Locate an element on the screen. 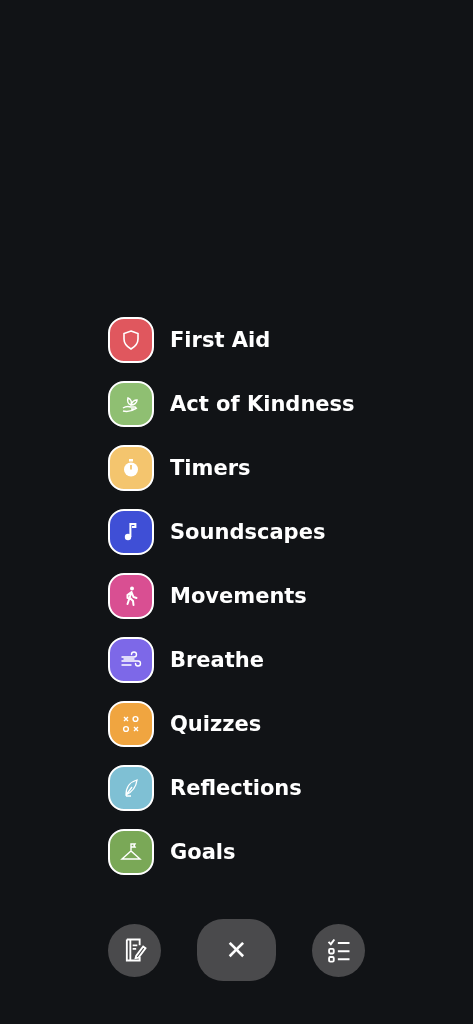 This screenshot has height=1024, width=473. menu-item: Quizzes is located at coordinates (290, 724).